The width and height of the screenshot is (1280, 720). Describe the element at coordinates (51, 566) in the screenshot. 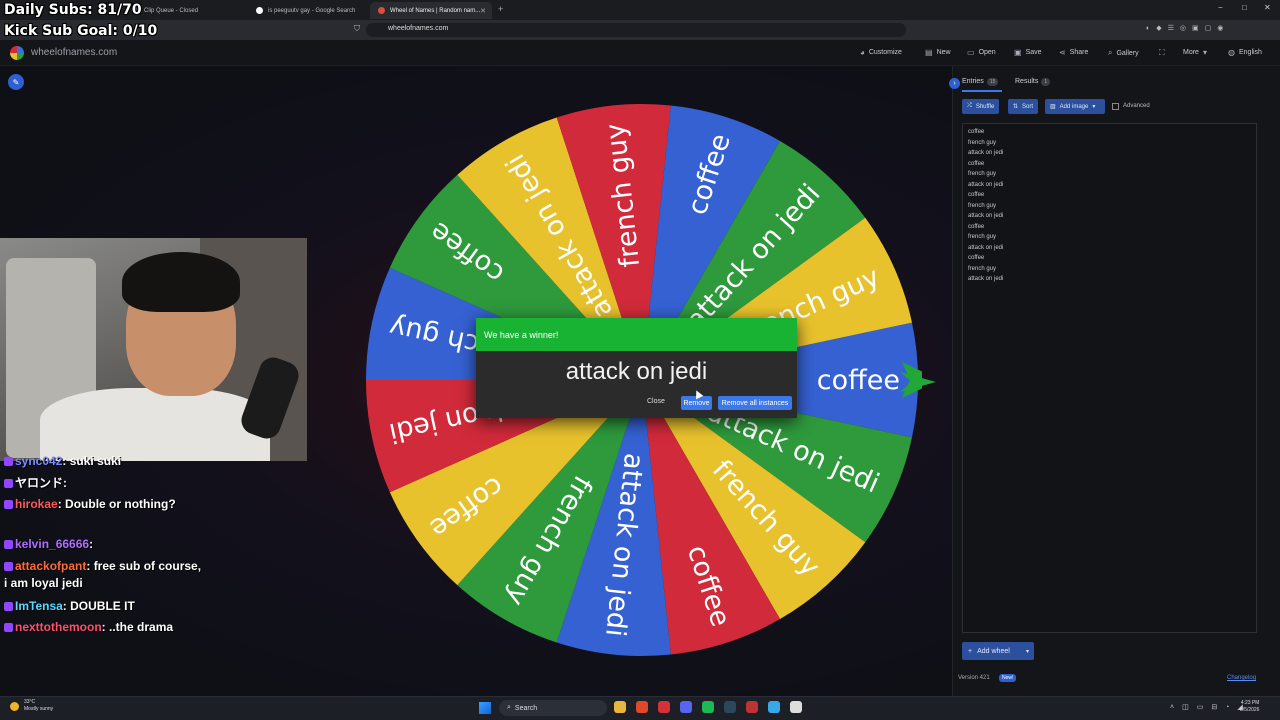

I see `chat-username: attackofpant` at that location.